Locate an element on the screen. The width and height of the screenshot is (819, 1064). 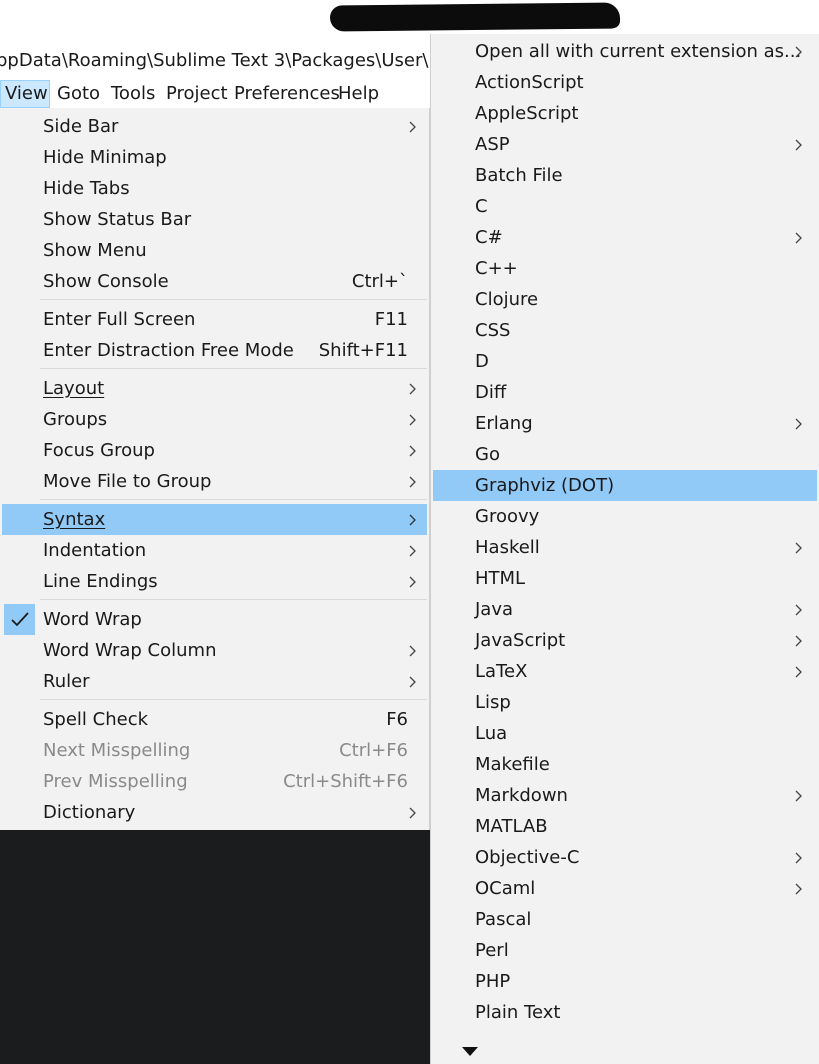
menu-item-focus-group: Focus Group is located at coordinates (214, 450).